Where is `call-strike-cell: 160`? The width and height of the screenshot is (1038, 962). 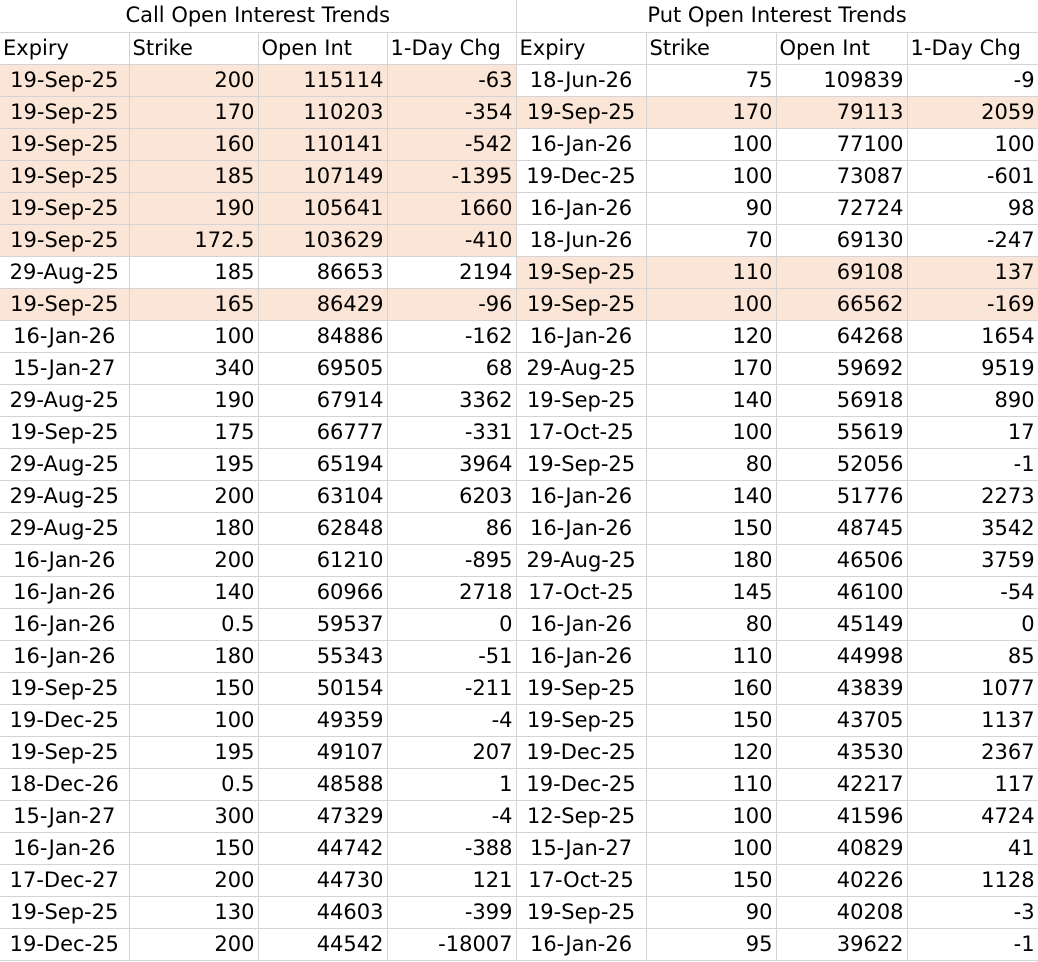
call-strike-cell: 160 is located at coordinates (194, 144).